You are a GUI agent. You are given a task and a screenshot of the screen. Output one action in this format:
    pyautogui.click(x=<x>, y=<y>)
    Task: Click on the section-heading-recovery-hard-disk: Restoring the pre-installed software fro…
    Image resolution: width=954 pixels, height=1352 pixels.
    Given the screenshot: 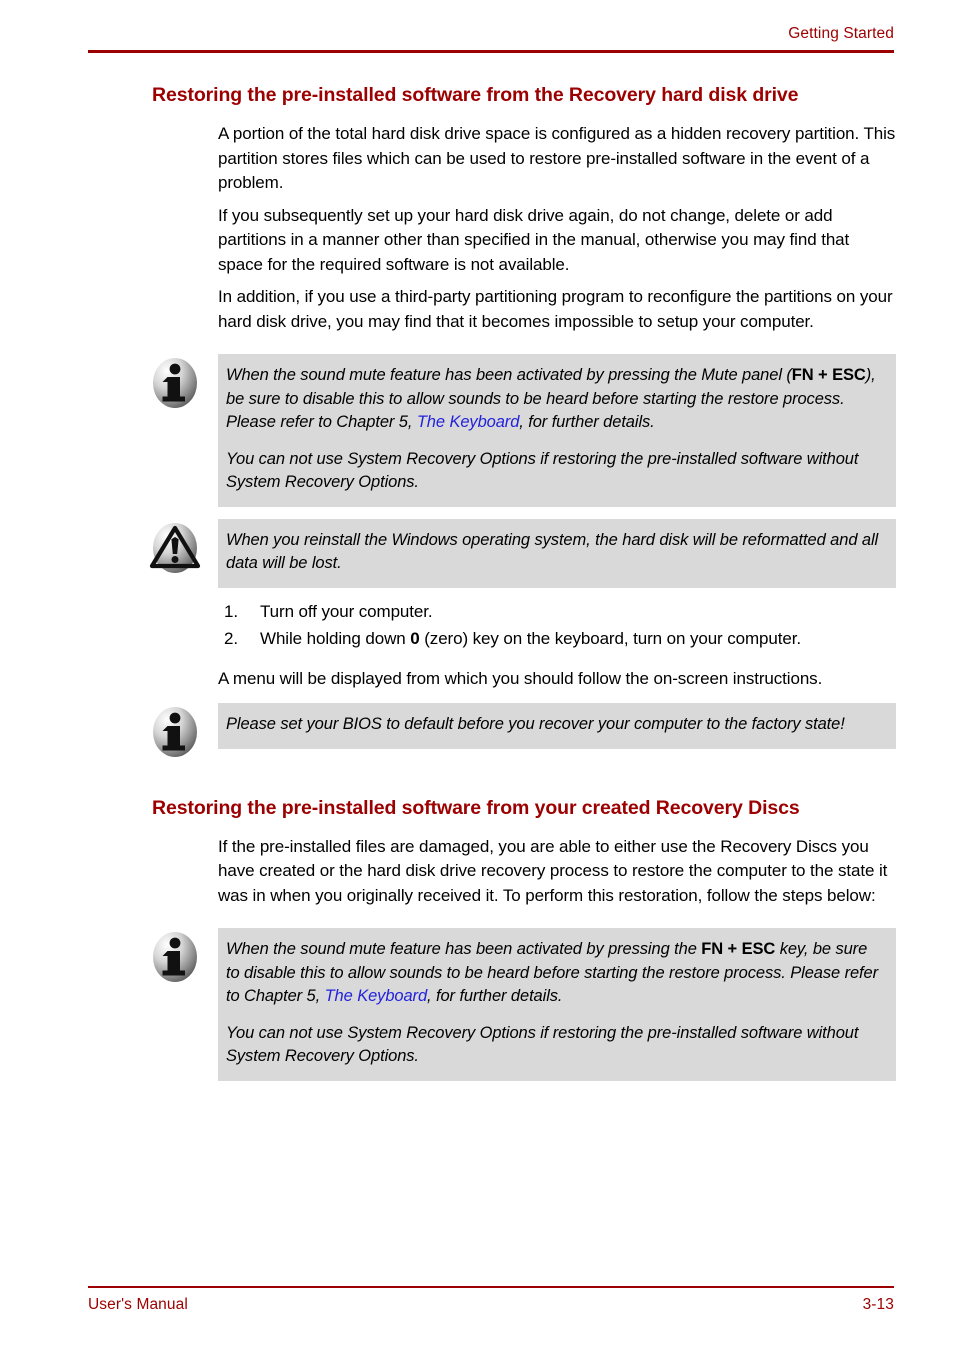 What is the action you would take?
    pyautogui.click(x=475, y=95)
    